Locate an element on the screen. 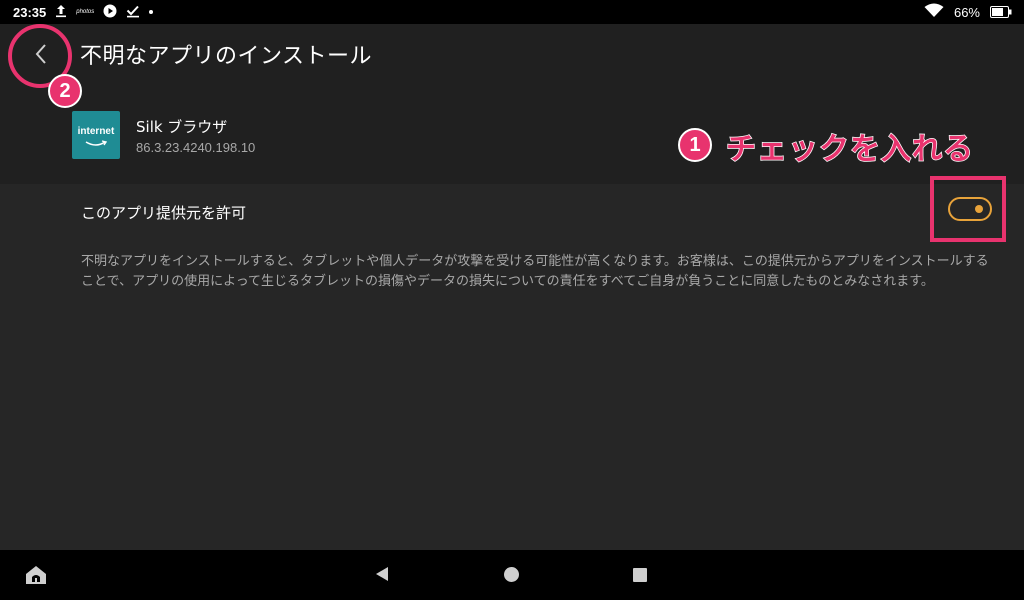  recents-square-icon is located at coordinates (640, 575).